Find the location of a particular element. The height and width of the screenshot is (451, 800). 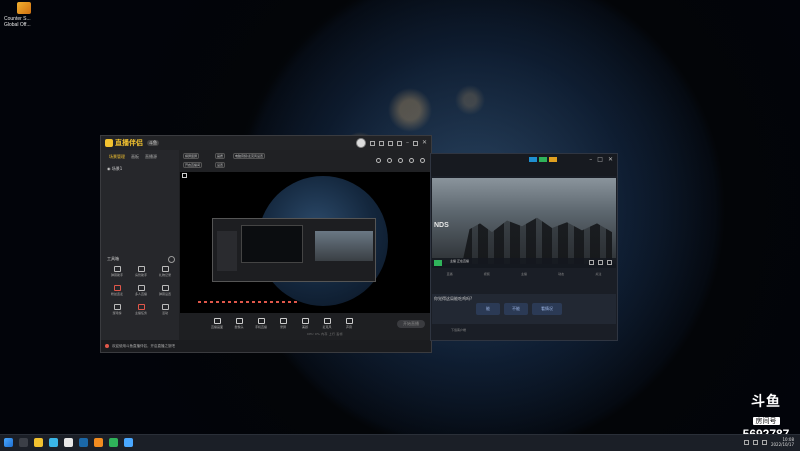

live-info-text: 主播 正在直播 is located at coordinates (459, 261).